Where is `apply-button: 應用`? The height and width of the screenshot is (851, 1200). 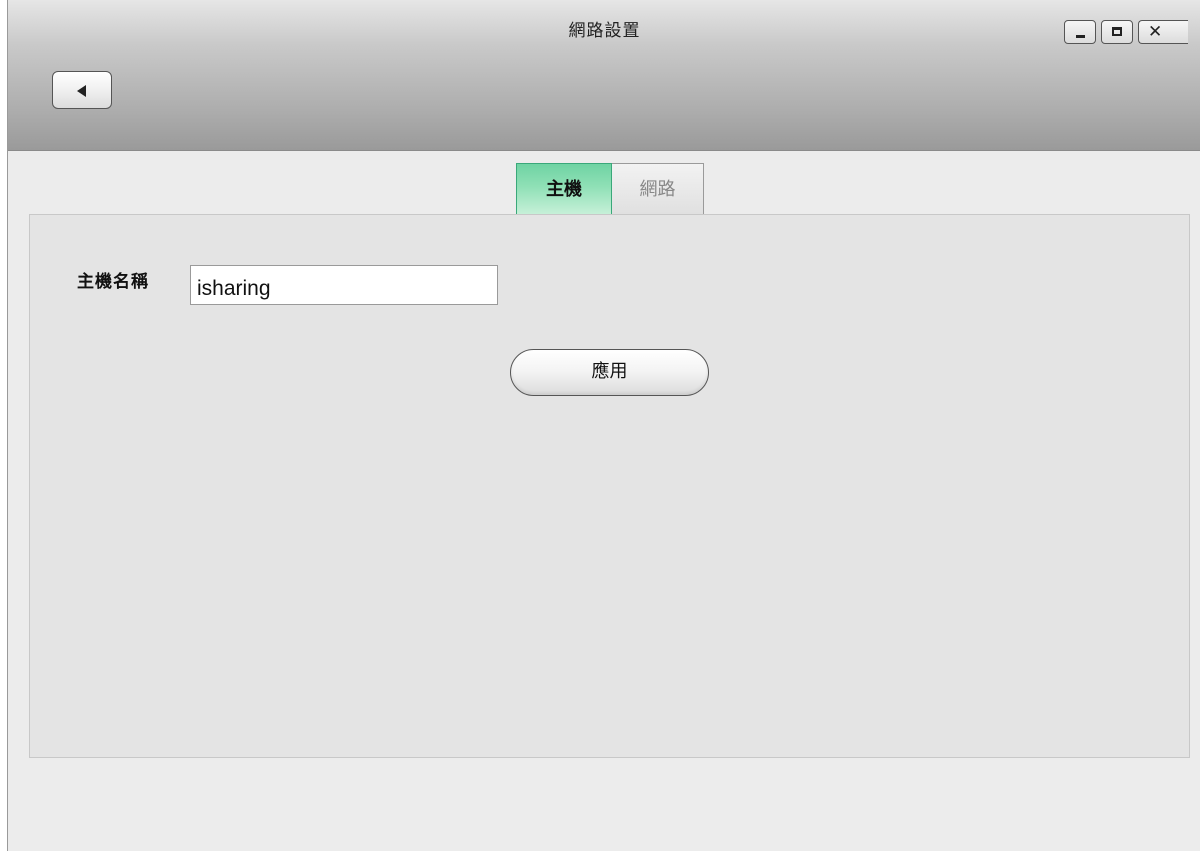 apply-button: 應用 is located at coordinates (609, 372).